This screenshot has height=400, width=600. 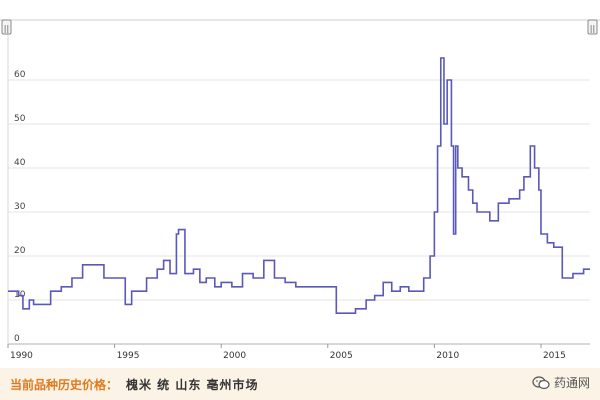 I want to click on y-tick-label: 60, so click(x=20, y=75).